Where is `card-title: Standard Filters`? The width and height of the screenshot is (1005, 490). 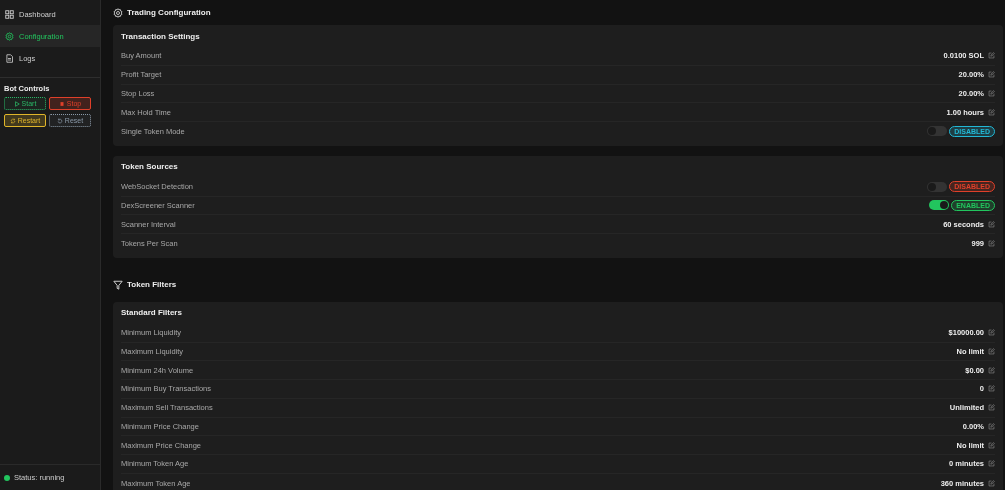
card-title: Standard Filters is located at coordinates (152, 313).